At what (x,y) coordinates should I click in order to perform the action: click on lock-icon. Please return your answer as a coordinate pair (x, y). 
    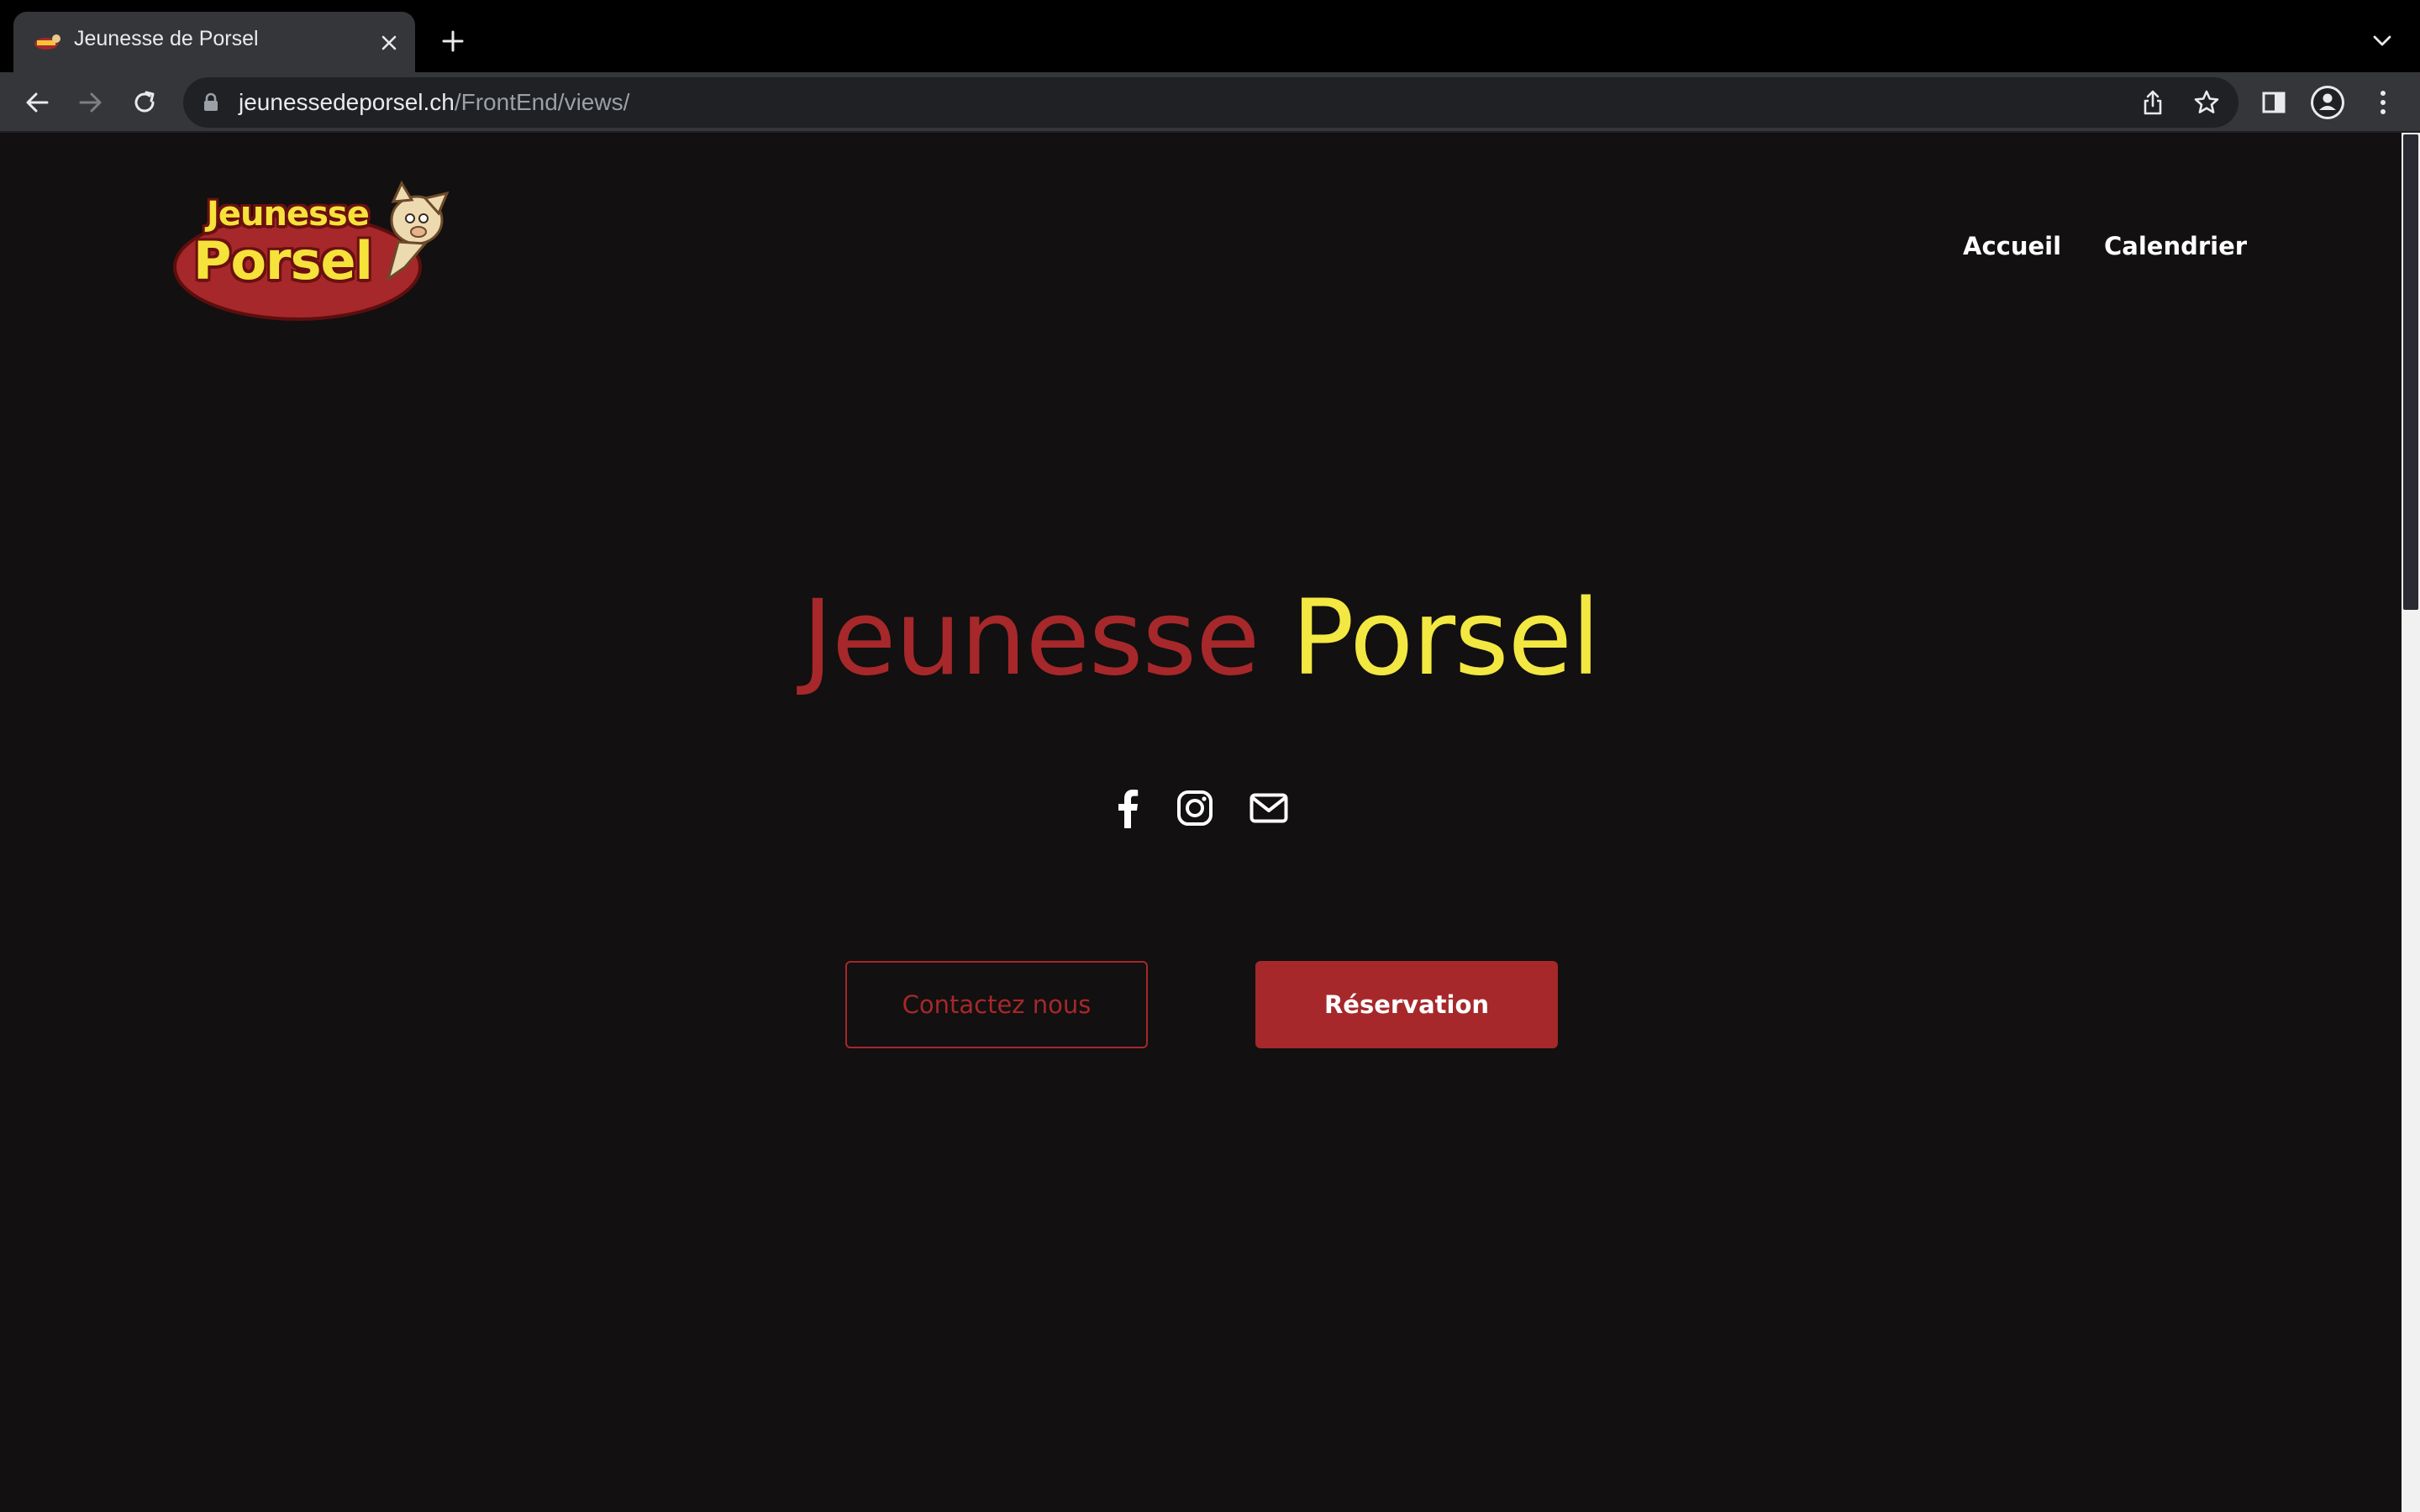
    Looking at the image, I should click on (211, 101).